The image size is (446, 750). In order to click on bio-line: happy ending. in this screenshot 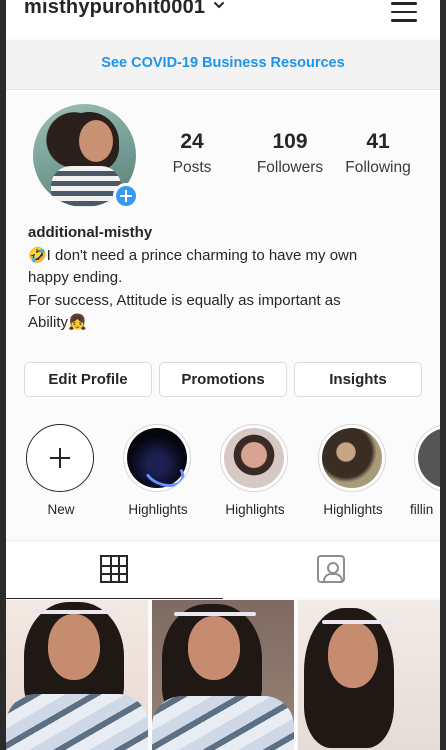, I will do `click(75, 277)`.